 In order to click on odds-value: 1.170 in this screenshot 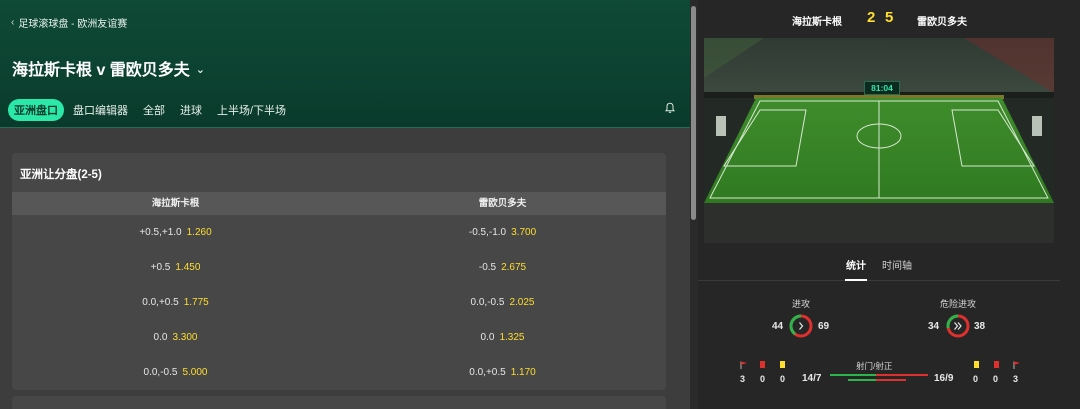, I will do `click(523, 372)`.